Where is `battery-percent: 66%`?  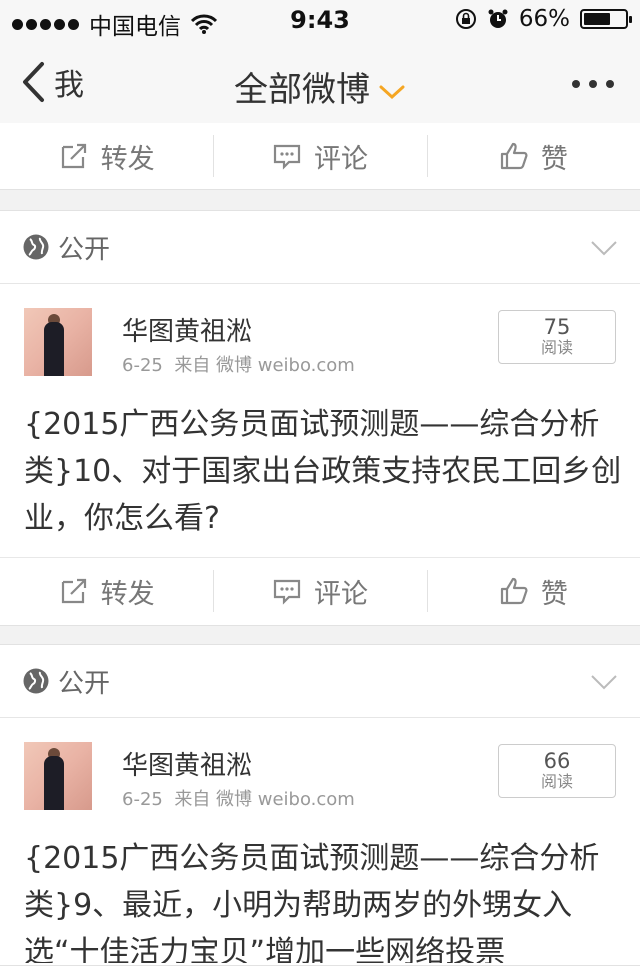
battery-percent: 66% is located at coordinates (544, 19).